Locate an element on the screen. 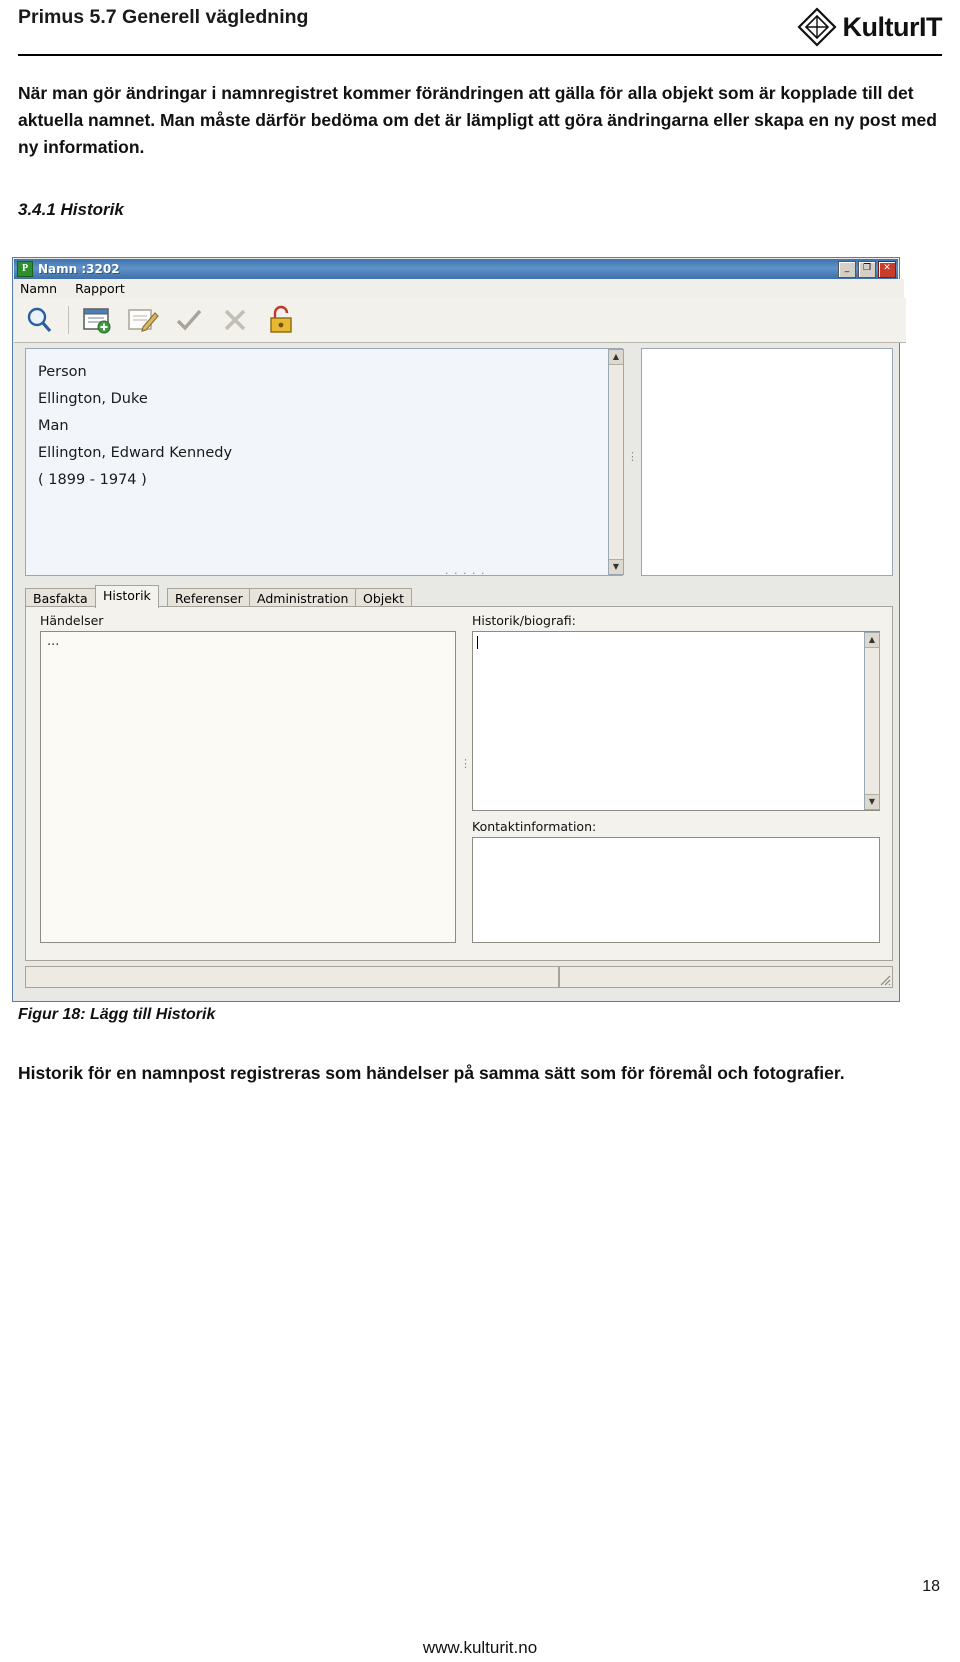 This screenshot has width=960, height=1662. lock-icon is located at coordinates (281, 320).